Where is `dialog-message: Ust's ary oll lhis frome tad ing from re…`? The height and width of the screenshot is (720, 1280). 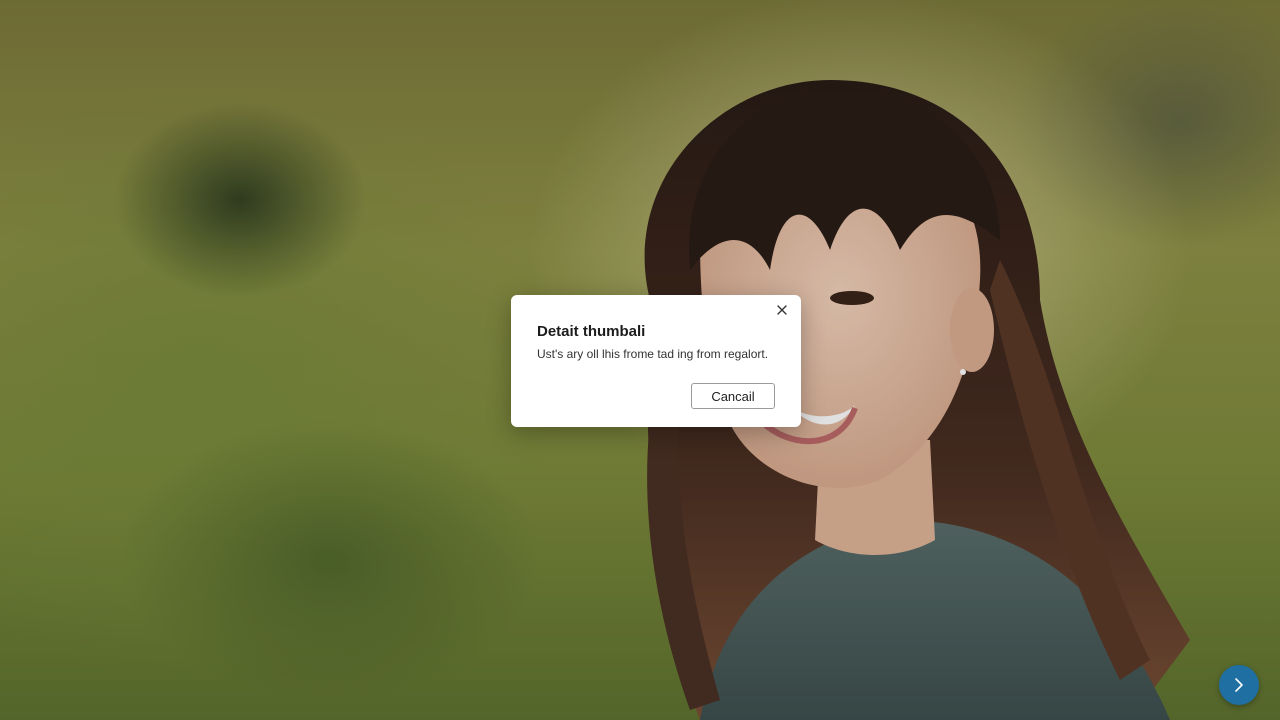
dialog-message: Ust's ary oll lhis frome tad ing from re… is located at coordinates (653, 354).